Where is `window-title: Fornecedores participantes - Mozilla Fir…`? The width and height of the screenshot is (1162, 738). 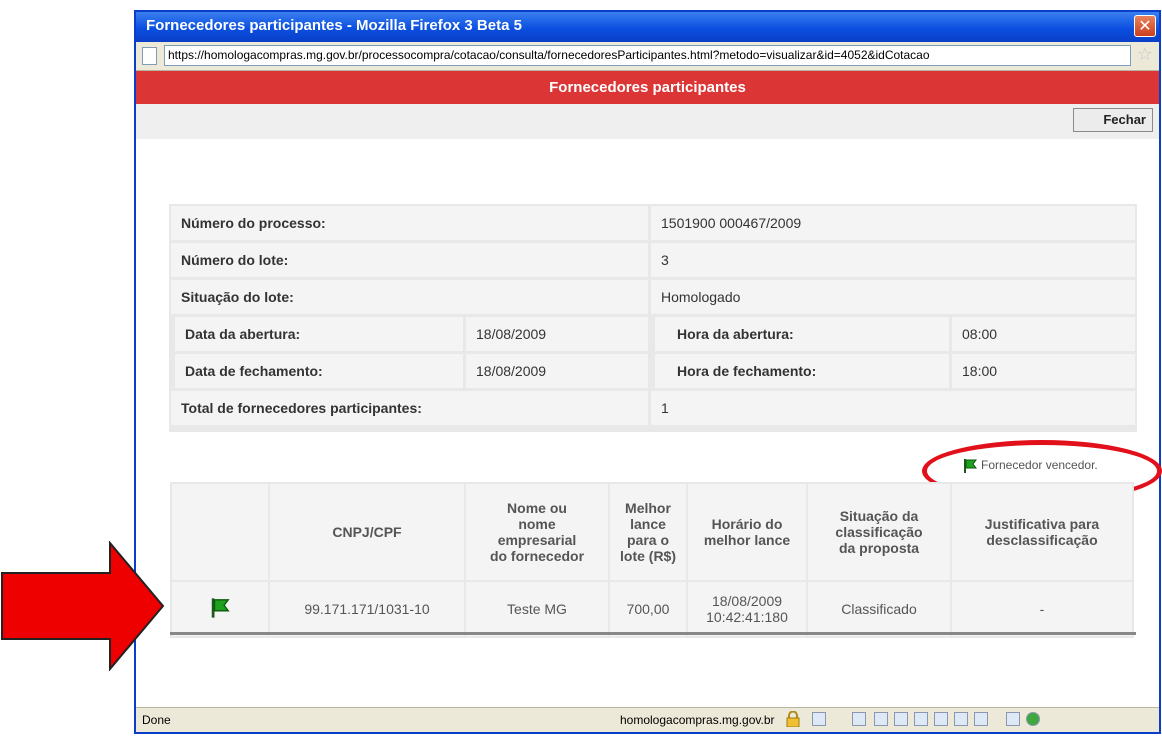 window-title: Fornecedores participantes - Mozilla Fir… is located at coordinates (334, 25).